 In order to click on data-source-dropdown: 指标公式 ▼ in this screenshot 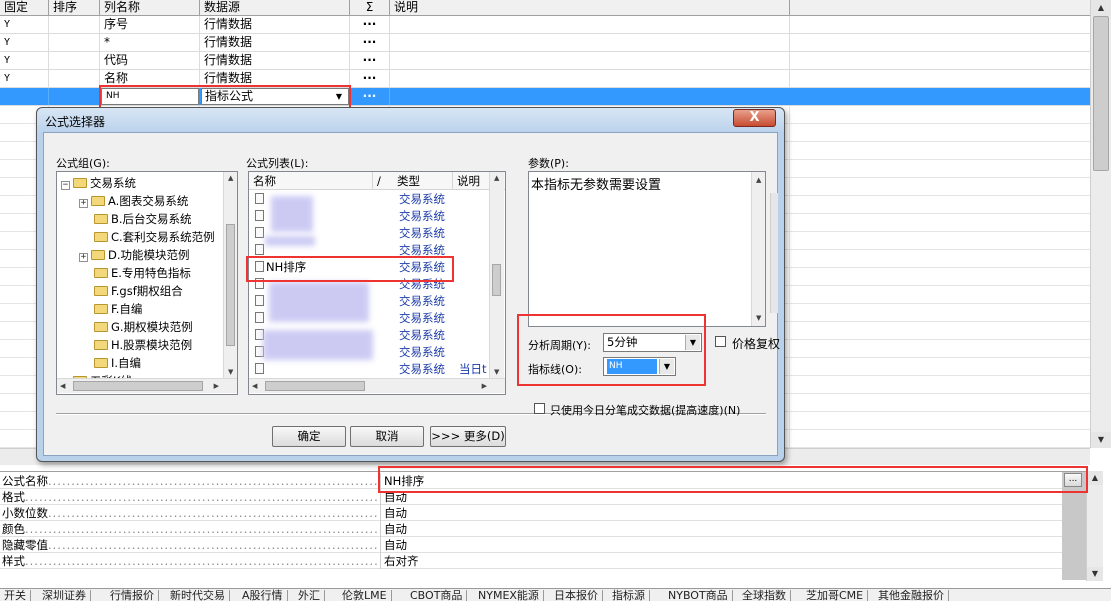, I will do `click(275, 96)`.